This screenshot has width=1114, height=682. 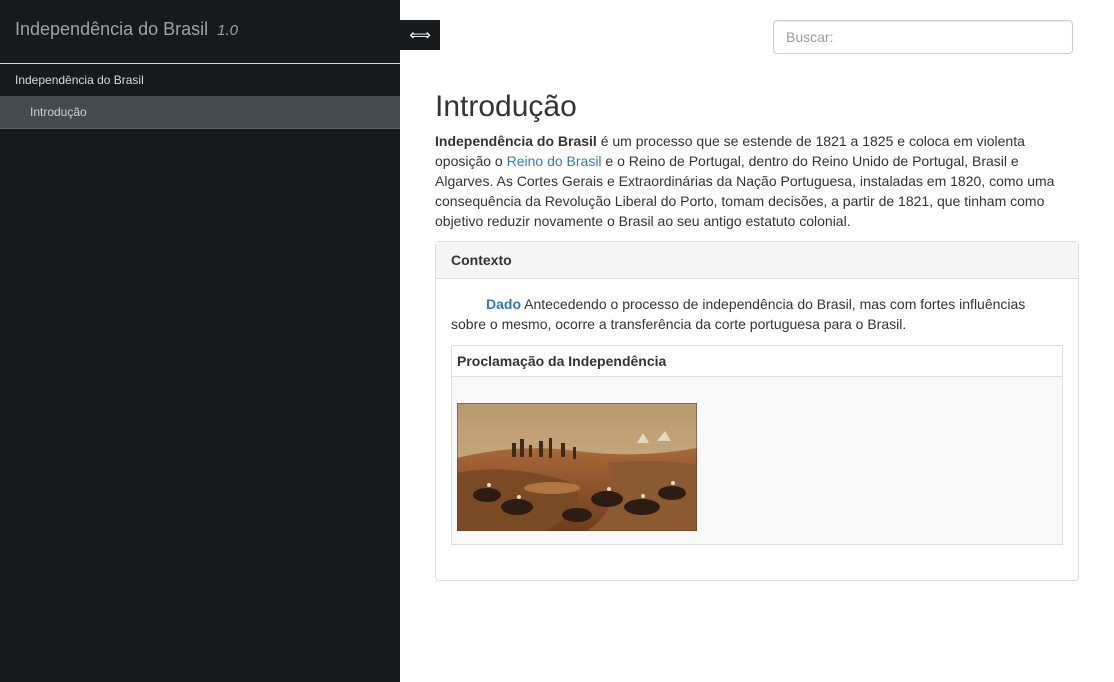 I want to click on sidebar-toggle-button: ⟺, so click(x=420, y=35).